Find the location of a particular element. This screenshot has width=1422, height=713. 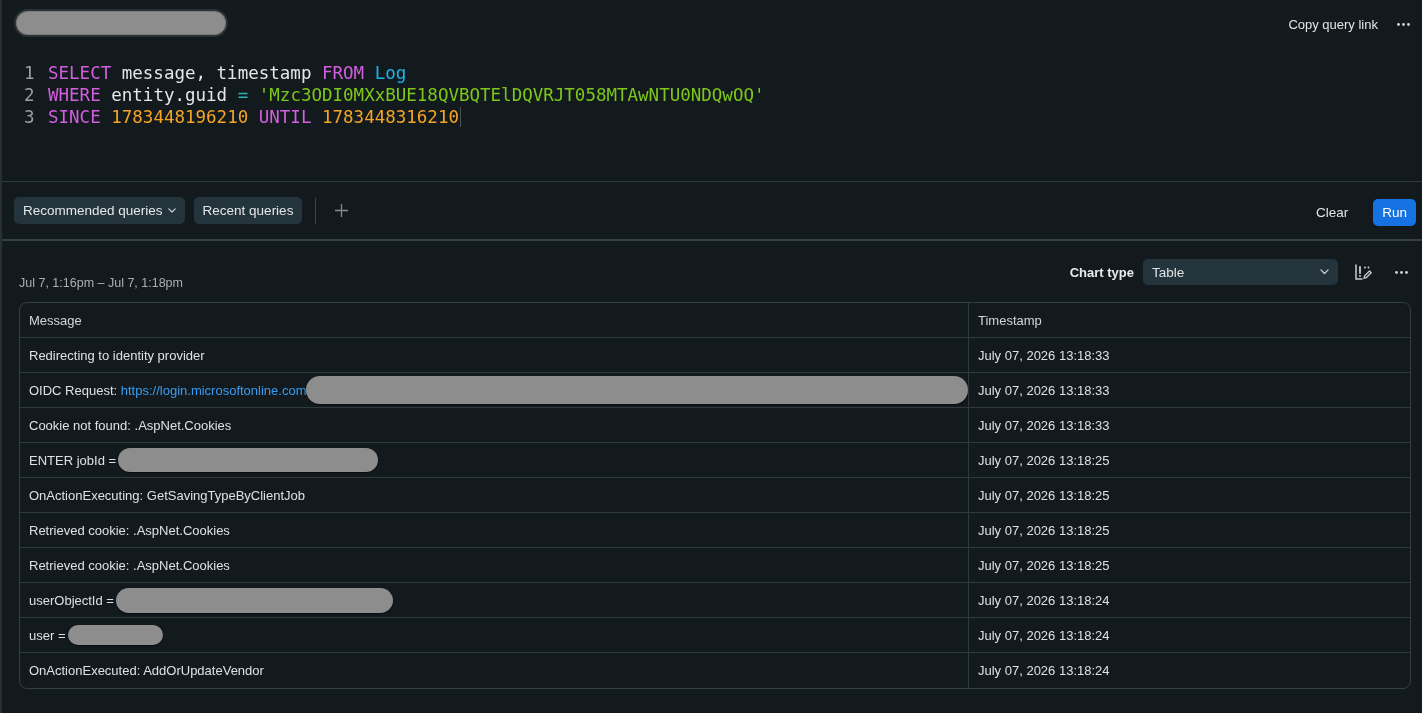

url-link: https://login.microsoftonline.com is located at coordinates (213, 390).